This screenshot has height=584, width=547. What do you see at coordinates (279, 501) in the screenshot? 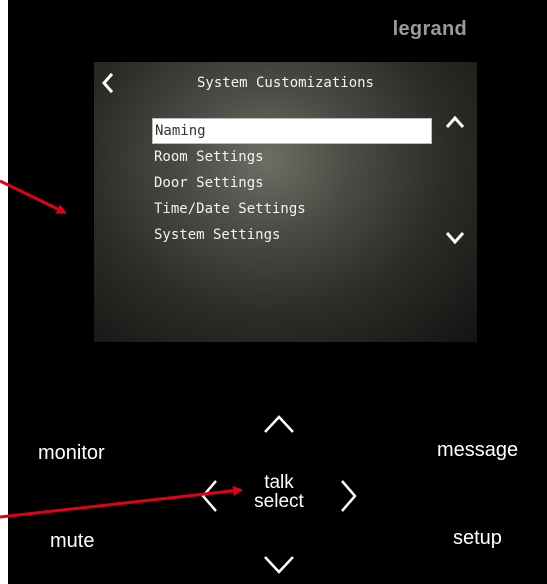
I see `select-label: select` at bounding box center [279, 501].